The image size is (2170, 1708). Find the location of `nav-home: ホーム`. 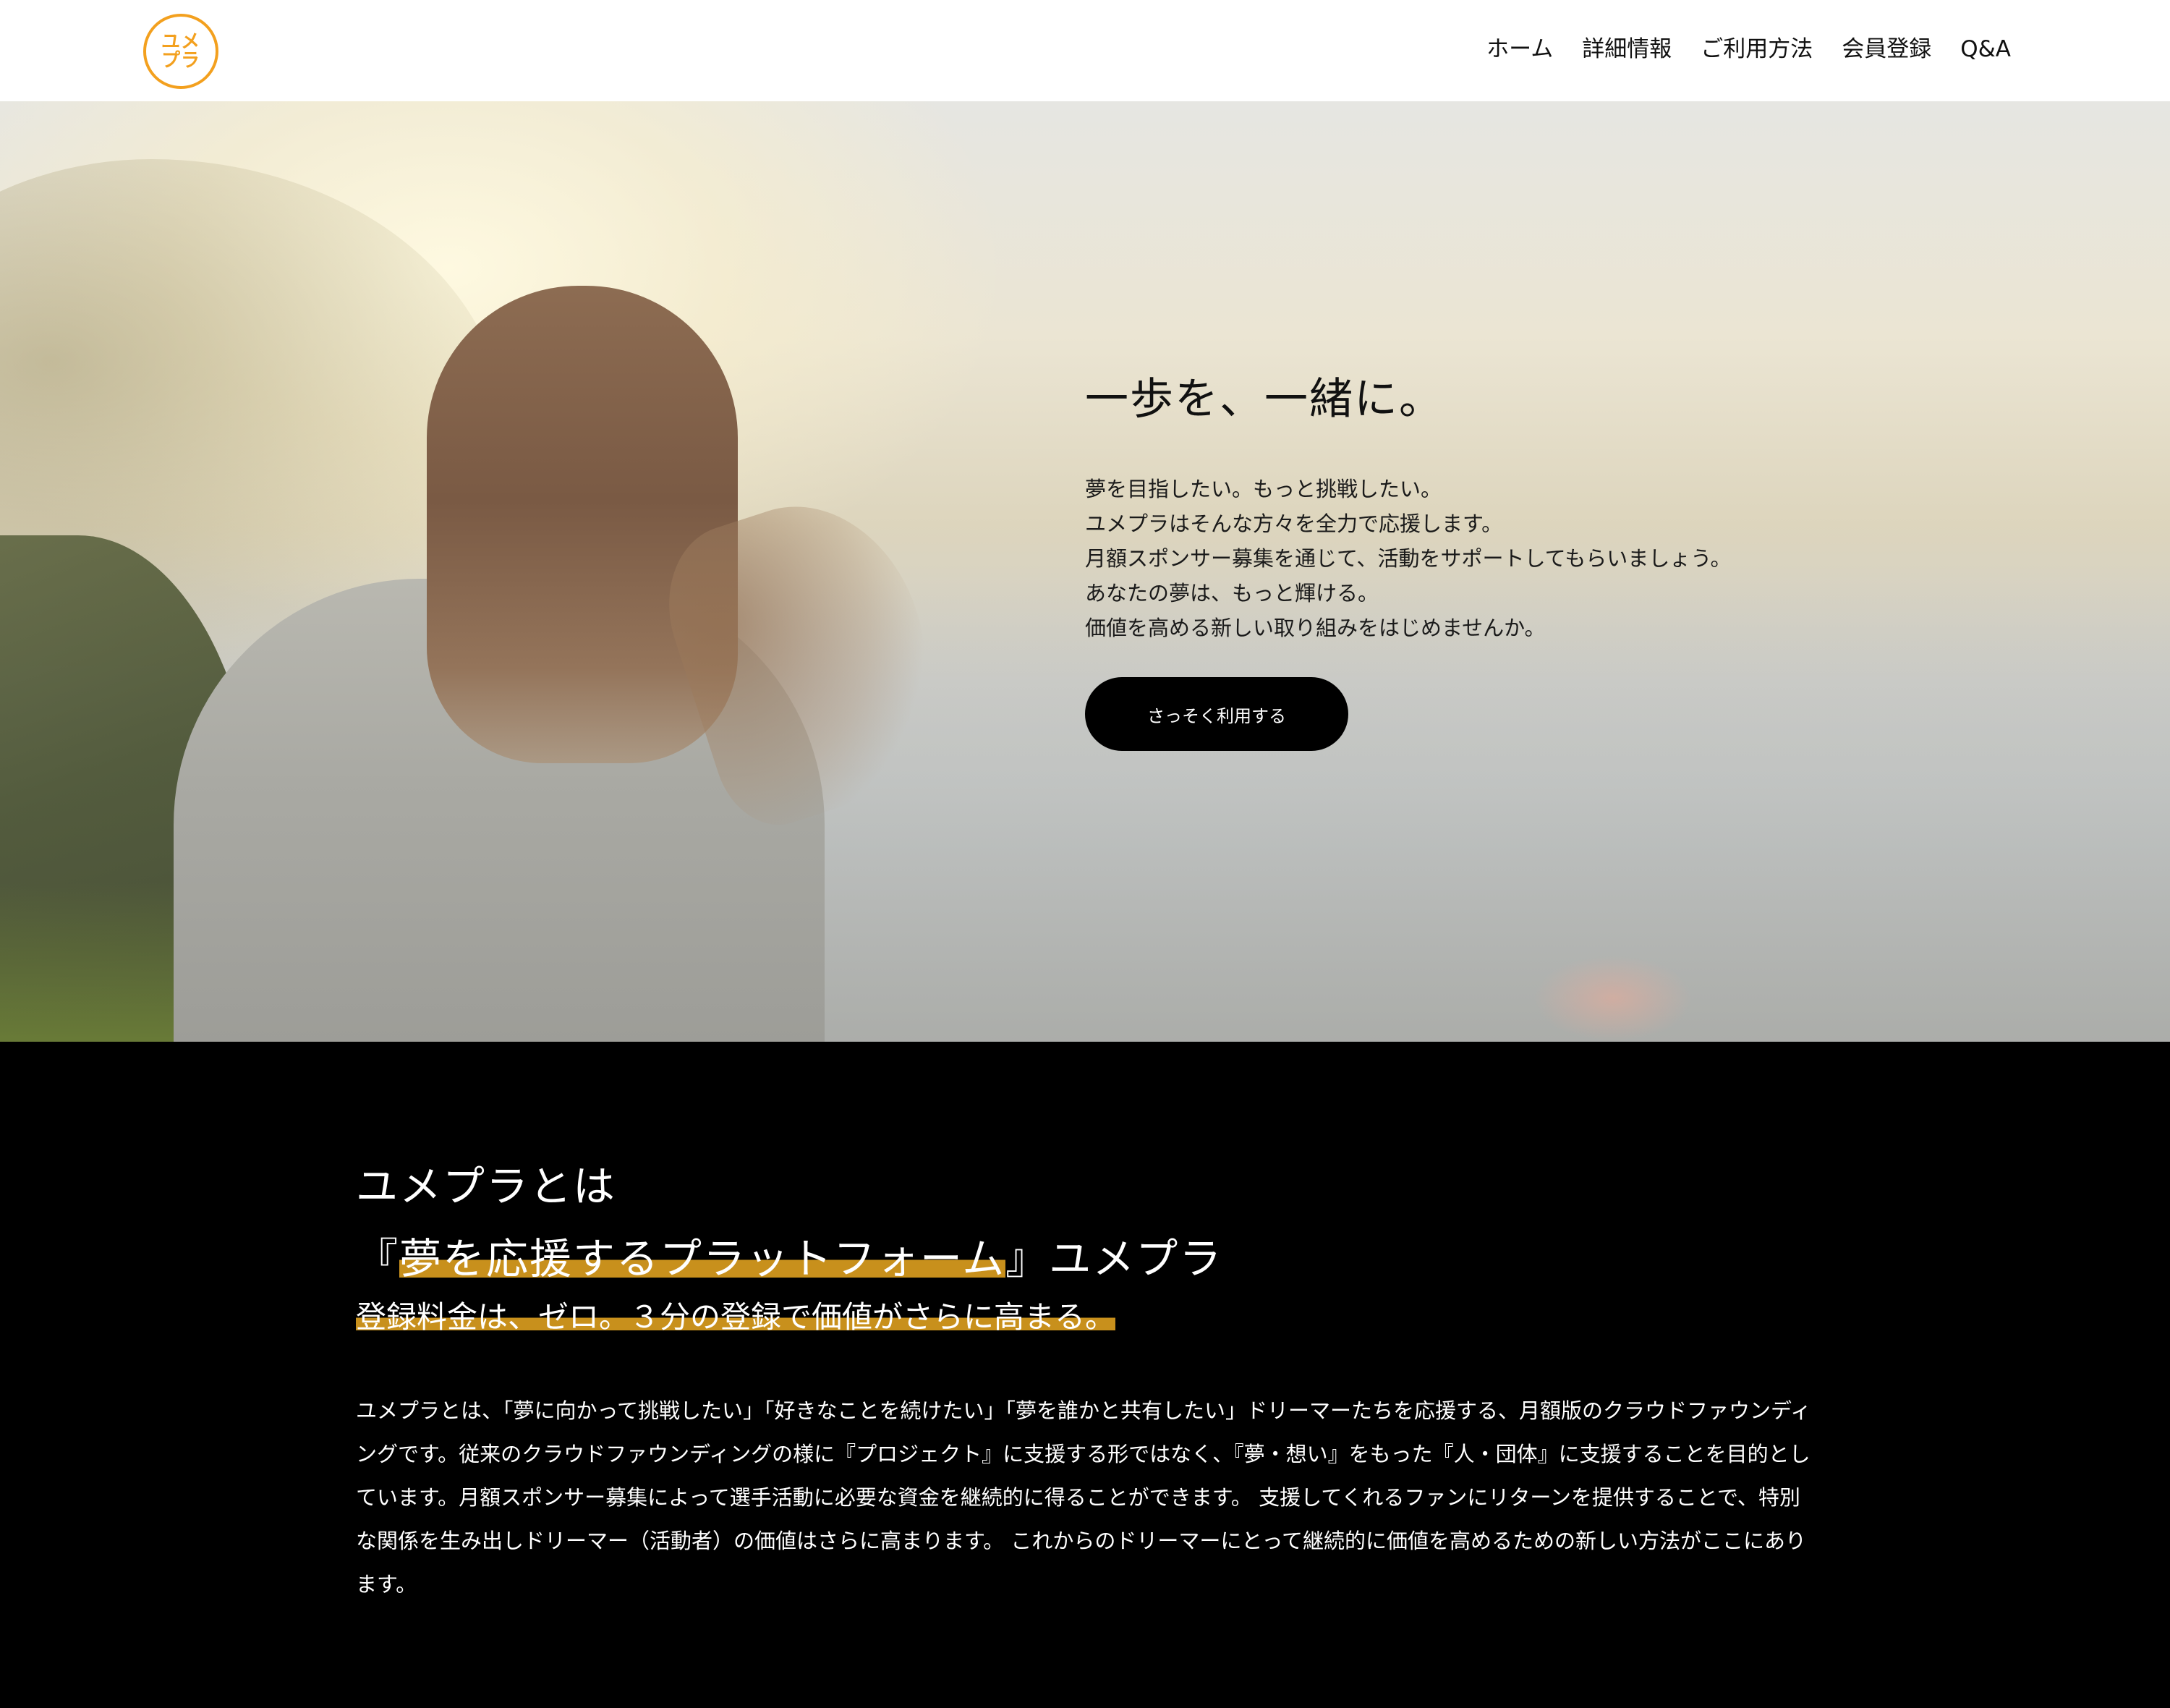

nav-home: ホーム is located at coordinates (1520, 49).